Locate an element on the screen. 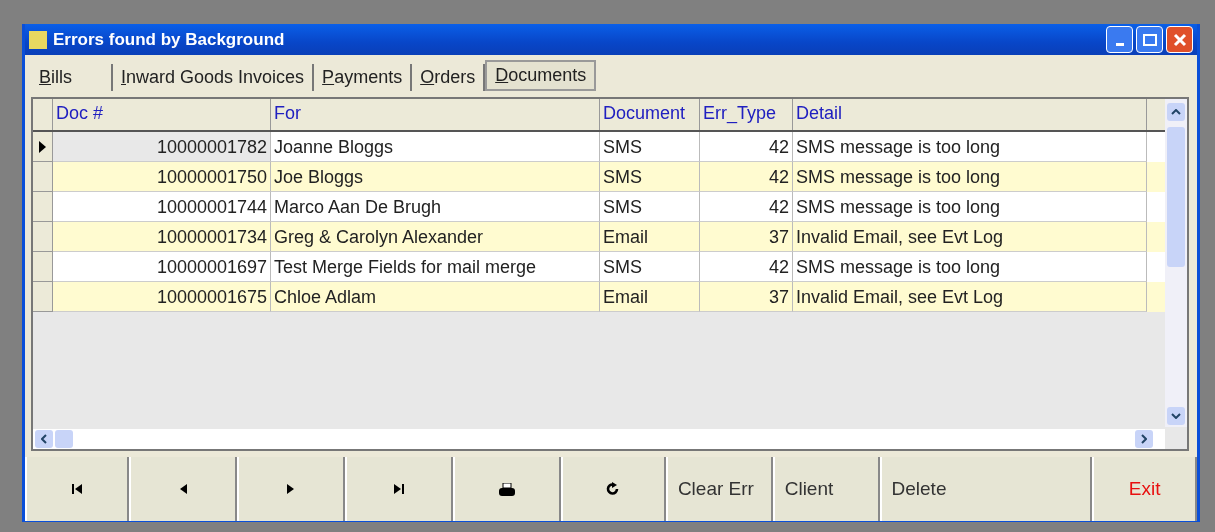  maximize-icon is located at coordinates (1149, 39).